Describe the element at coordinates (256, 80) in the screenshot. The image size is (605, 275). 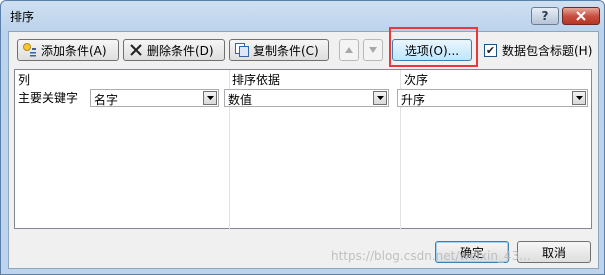
I see `header-sort-on: 排序依据` at that location.